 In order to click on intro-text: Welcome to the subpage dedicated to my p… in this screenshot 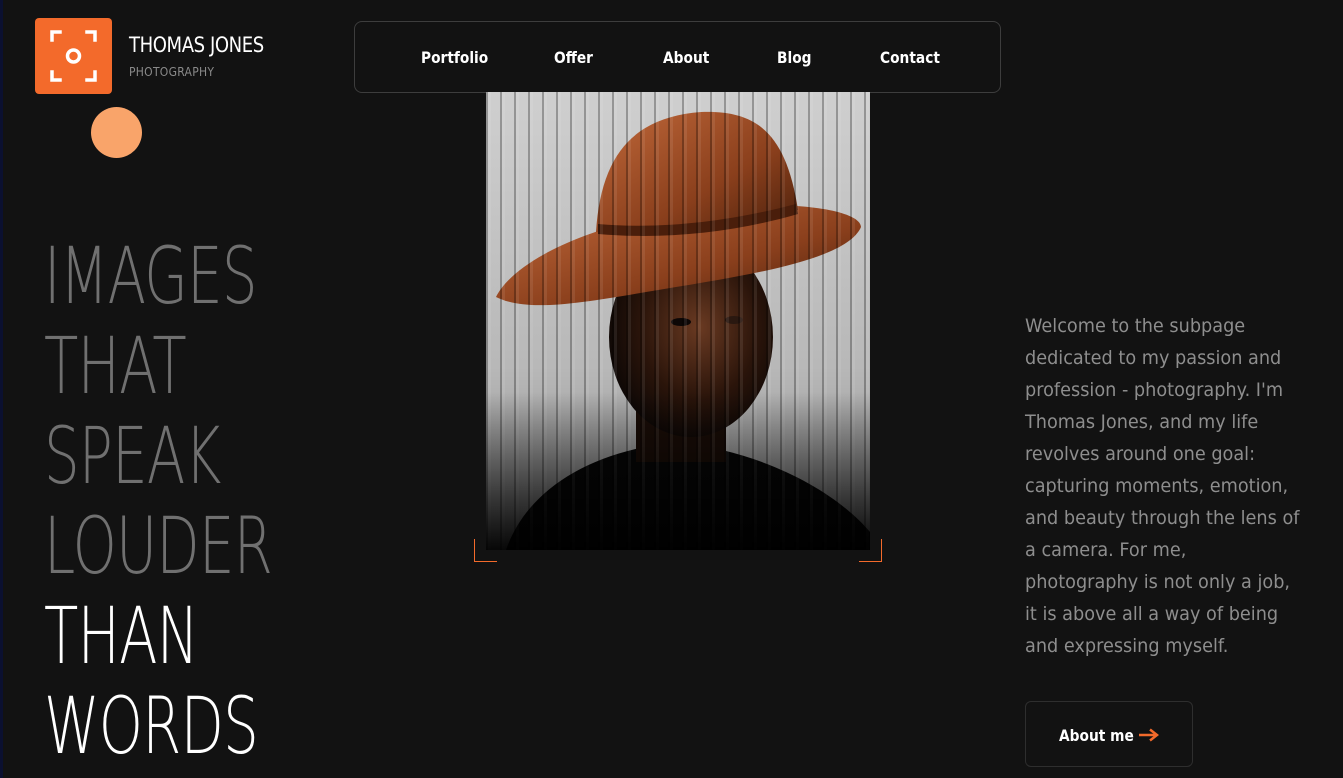, I will do `click(1164, 486)`.